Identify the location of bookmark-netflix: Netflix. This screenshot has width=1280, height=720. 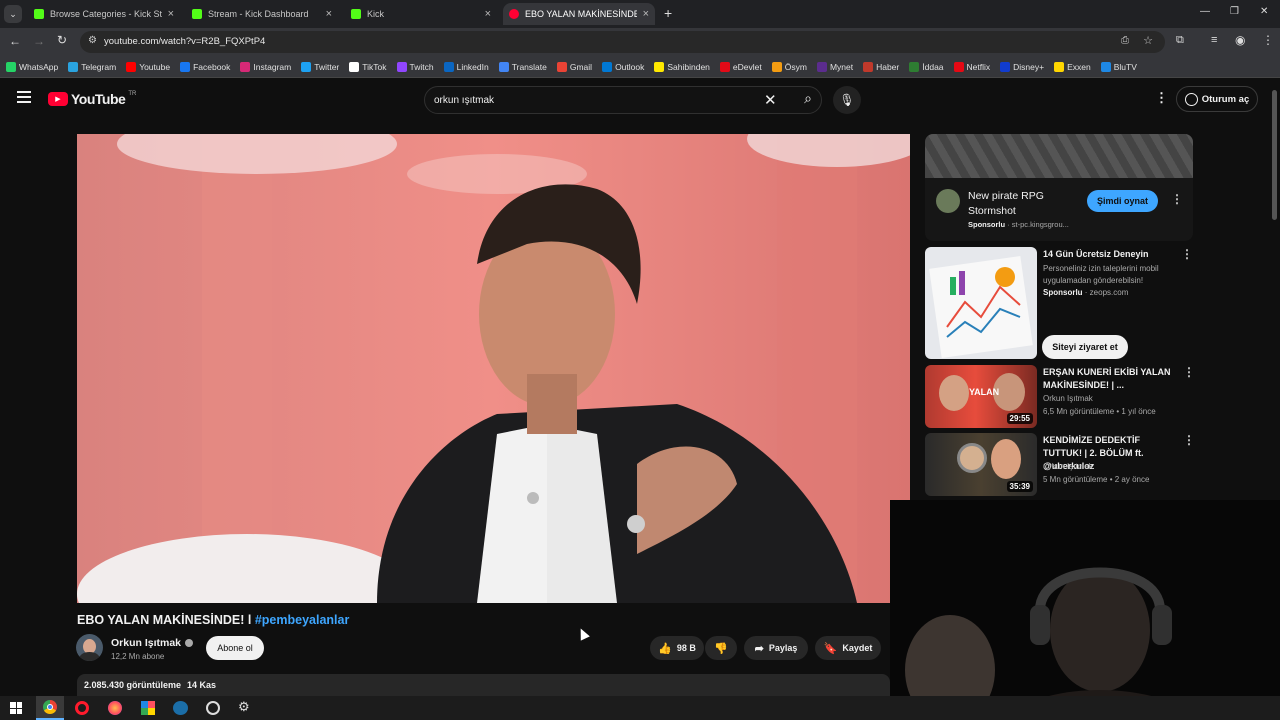
(971, 66).